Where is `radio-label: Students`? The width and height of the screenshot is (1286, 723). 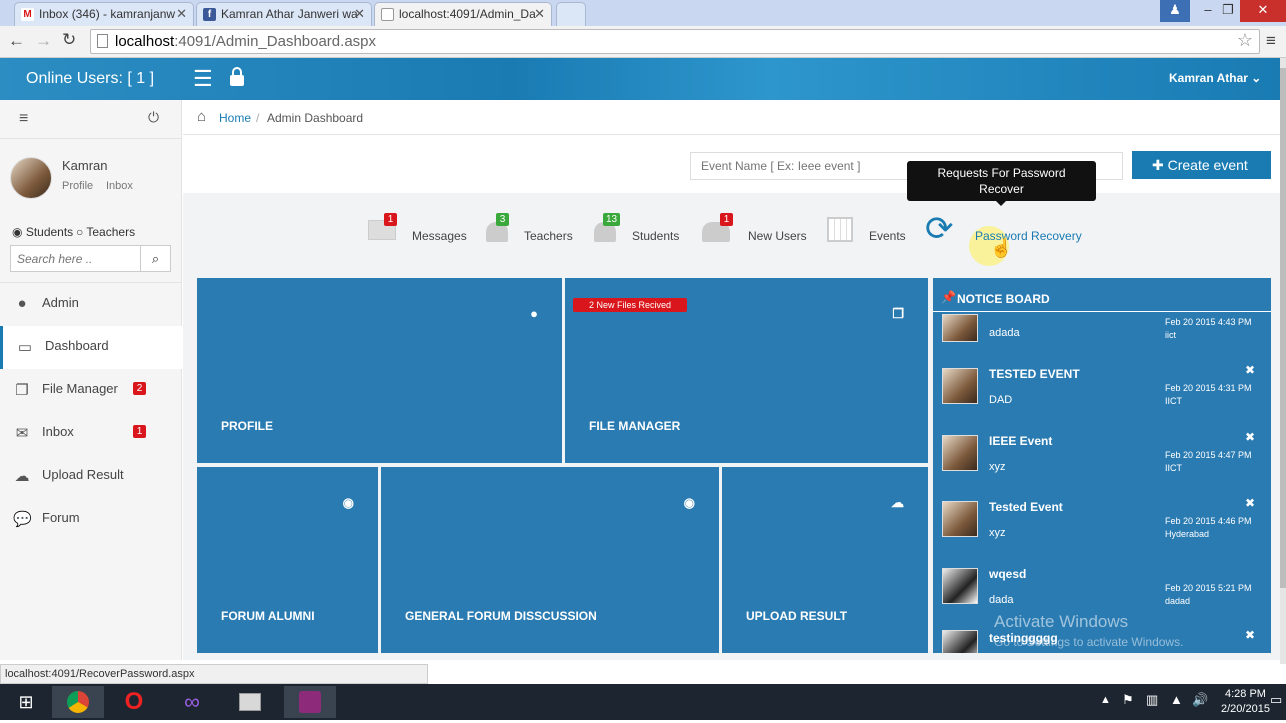 radio-label: Students is located at coordinates (49, 232).